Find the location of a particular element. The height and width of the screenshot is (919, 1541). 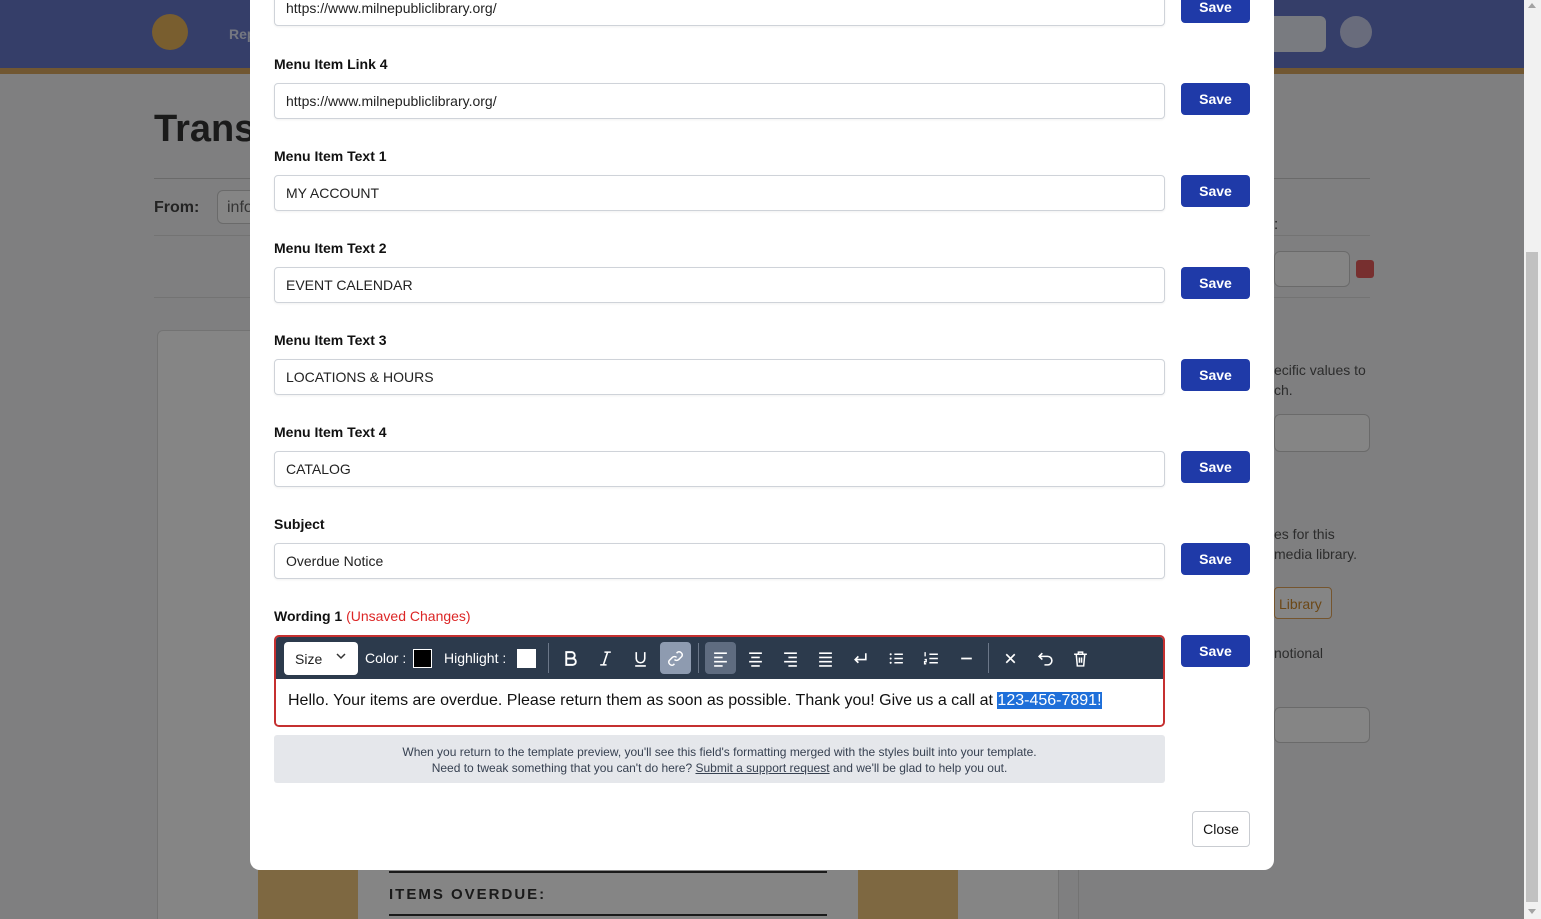

text-color-swatch is located at coordinates (422, 658).